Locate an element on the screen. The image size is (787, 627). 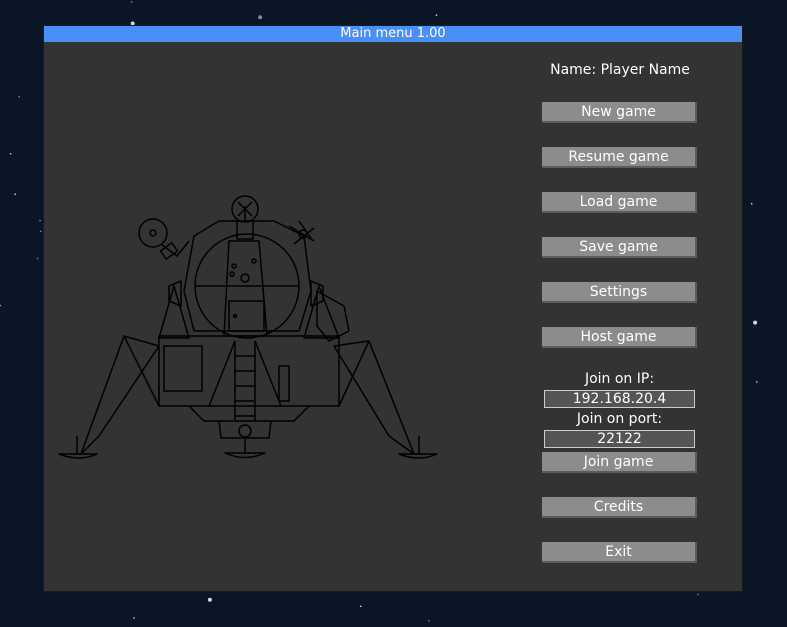
join-game-button: Join game is located at coordinates (619, 462).